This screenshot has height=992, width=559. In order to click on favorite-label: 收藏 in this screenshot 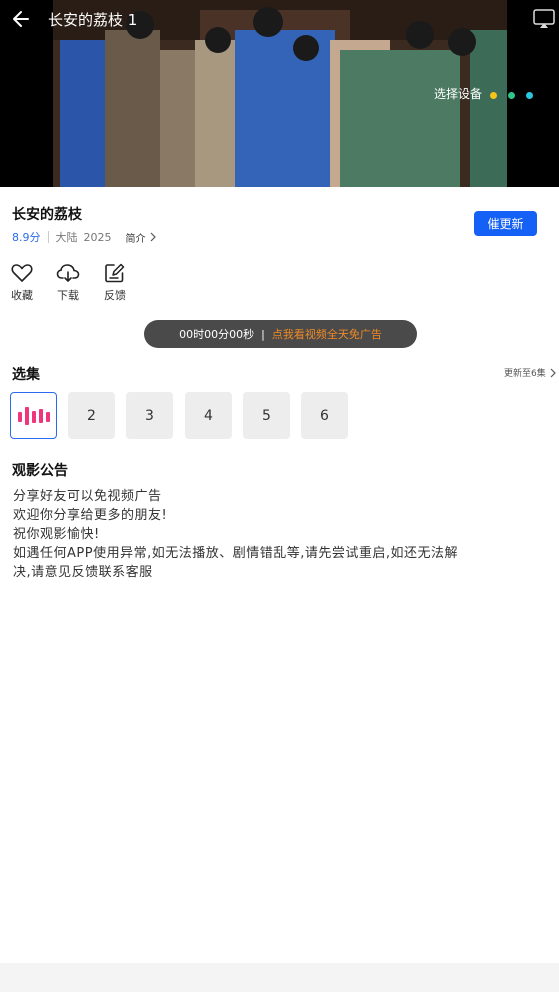, I will do `click(22, 295)`.